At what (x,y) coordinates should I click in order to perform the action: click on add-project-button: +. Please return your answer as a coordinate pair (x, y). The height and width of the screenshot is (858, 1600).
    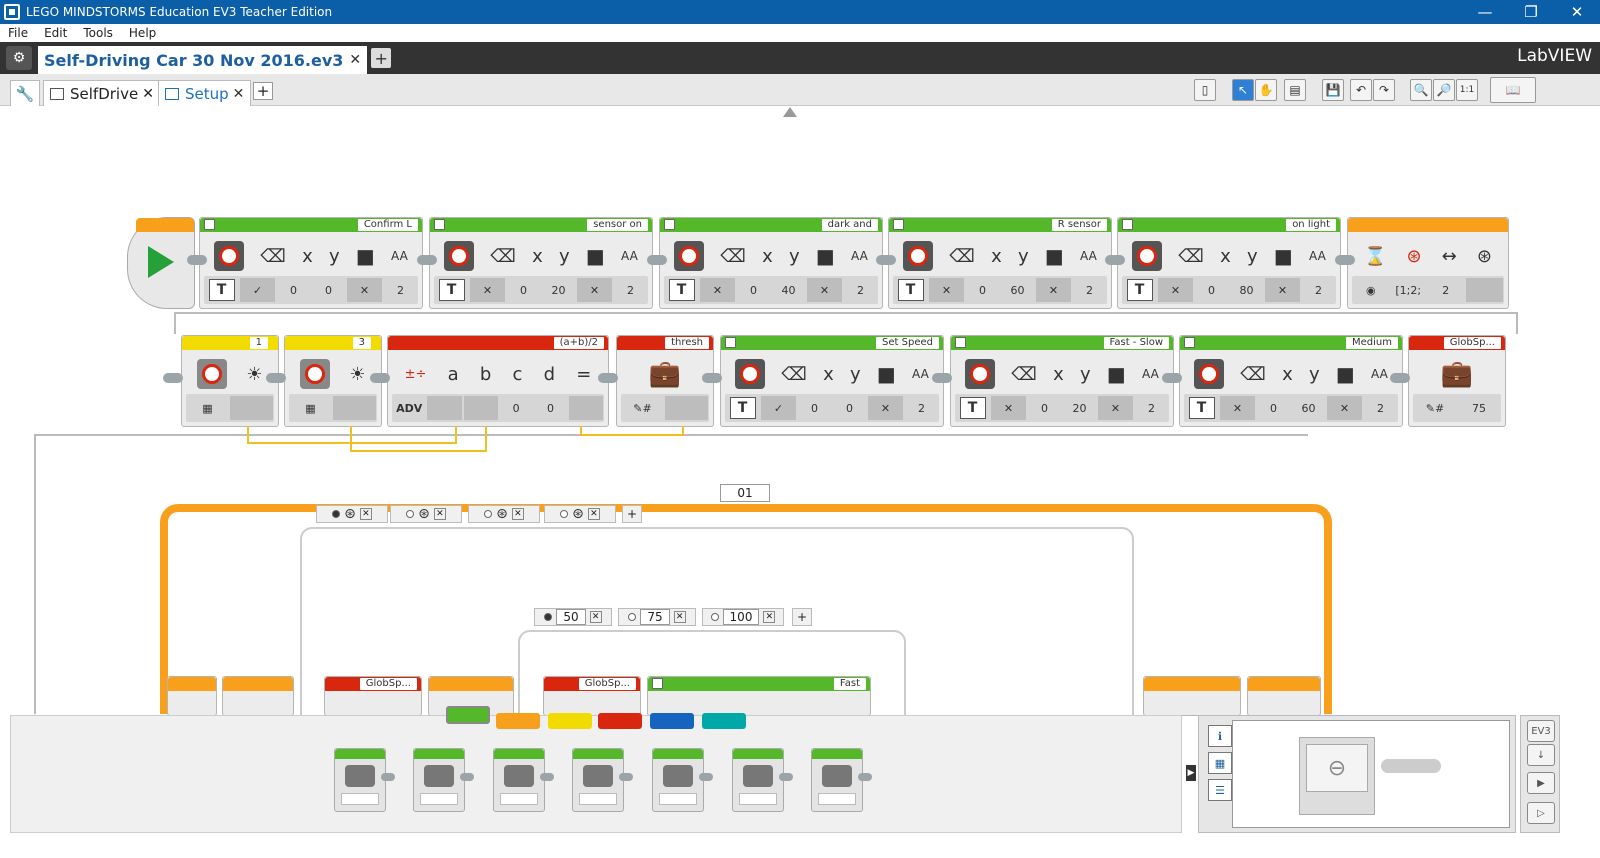
    Looking at the image, I should click on (381, 58).